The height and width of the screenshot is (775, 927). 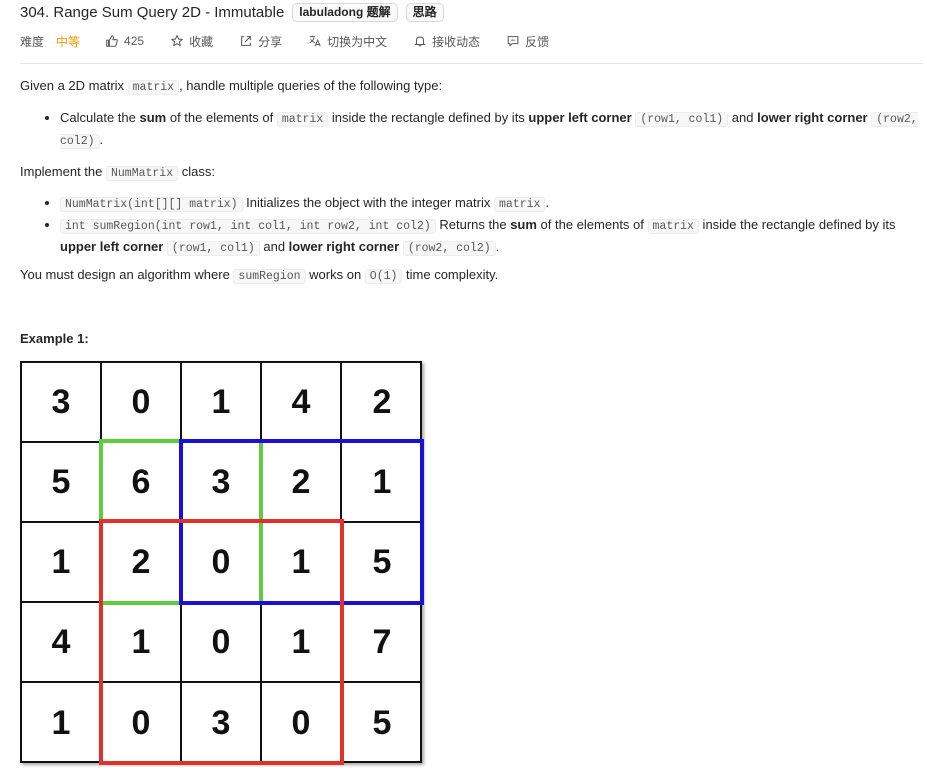 What do you see at coordinates (420, 41) in the screenshot?
I see `bell-icon` at bounding box center [420, 41].